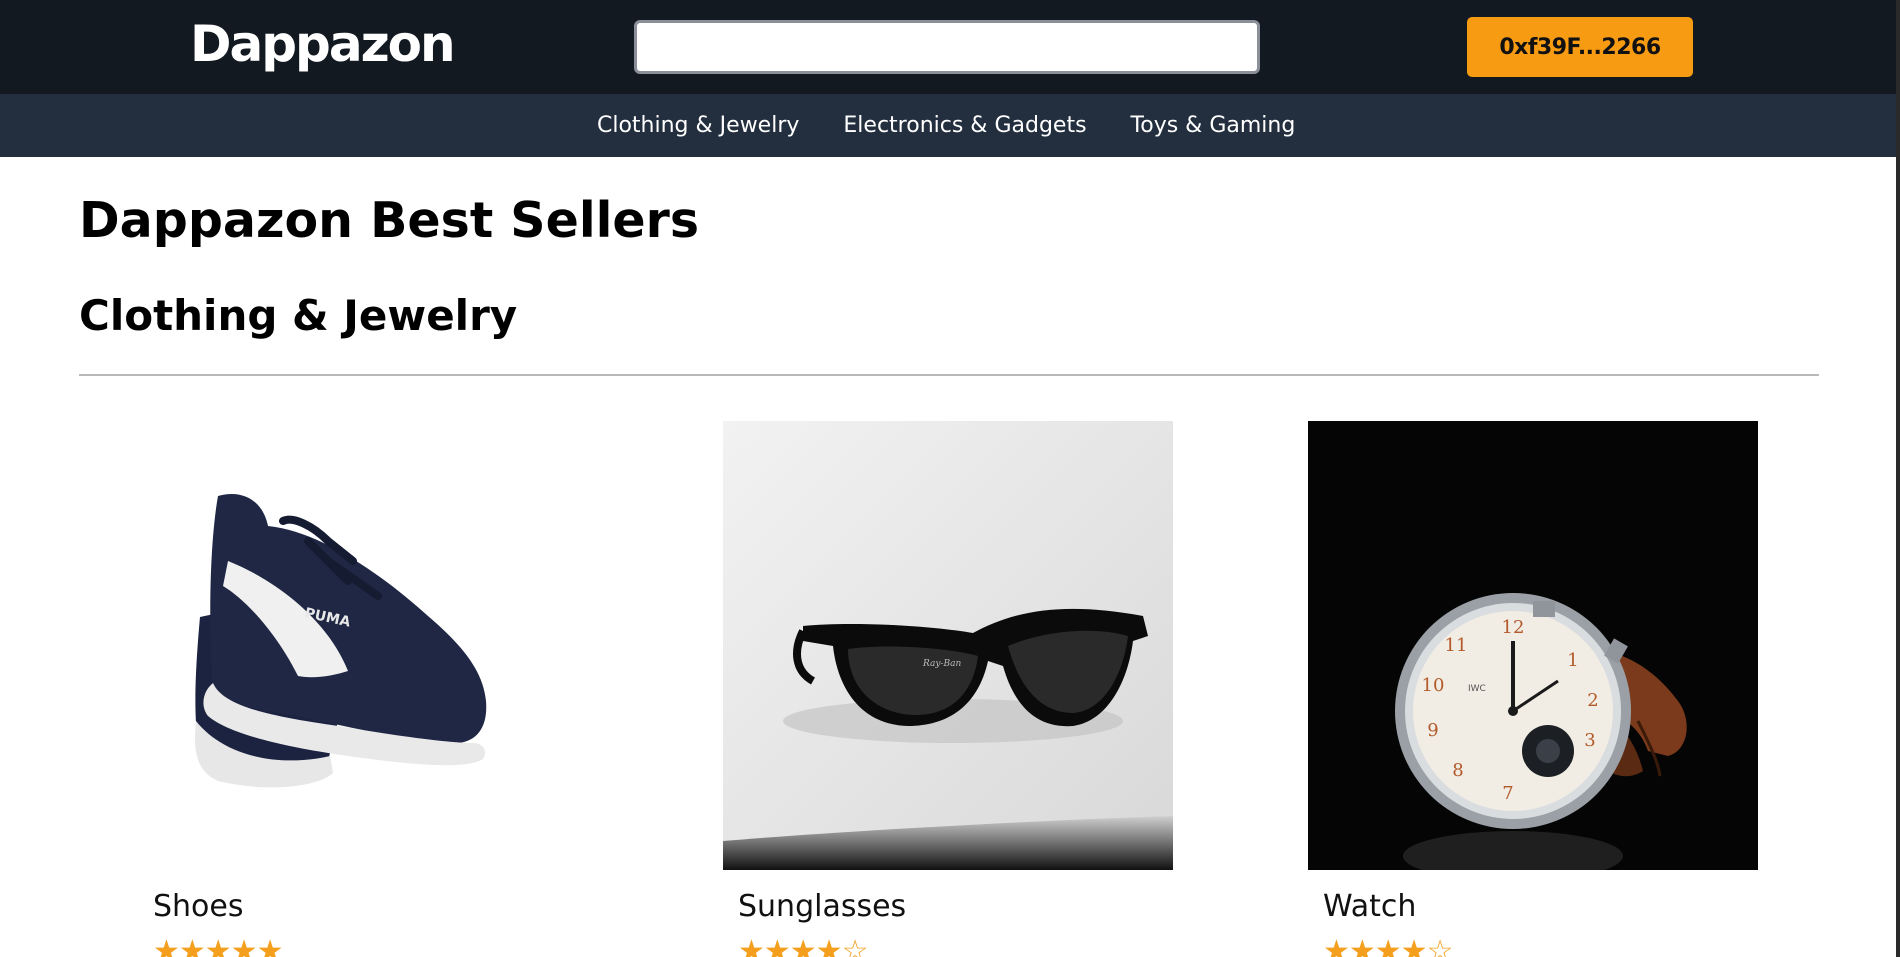 The height and width of the screenshot is (957, 1900). What do you see at coordinates (1369, 906) in the screenshot?
I see `product-name-watch: Watch` at bounding box center [1369, 906].